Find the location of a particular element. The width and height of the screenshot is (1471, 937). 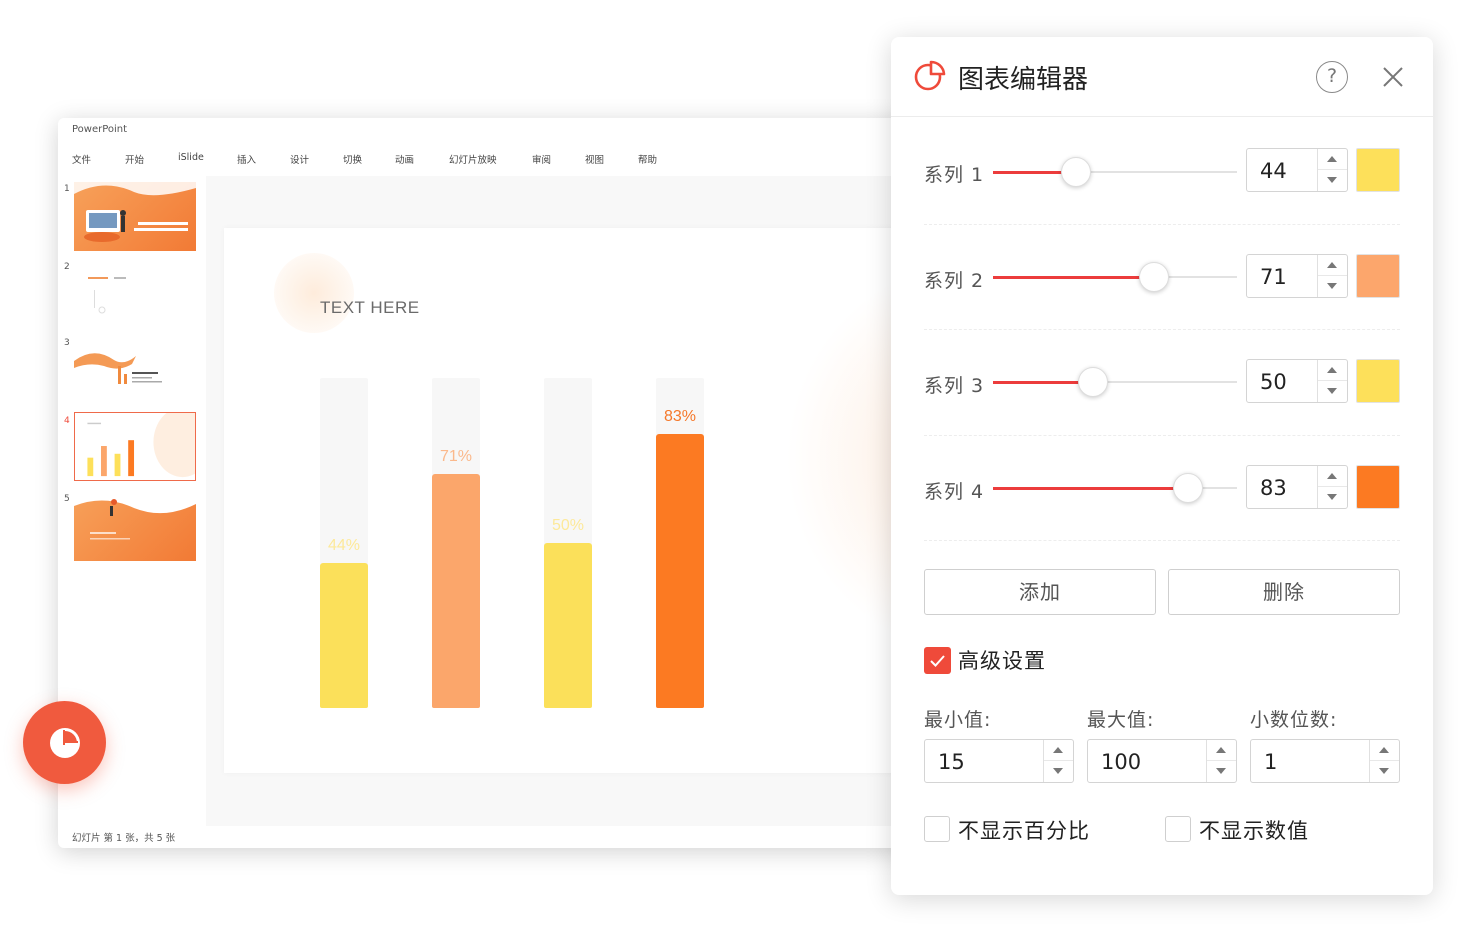

chart-editor-launcher is located at coordinates (64, 742).